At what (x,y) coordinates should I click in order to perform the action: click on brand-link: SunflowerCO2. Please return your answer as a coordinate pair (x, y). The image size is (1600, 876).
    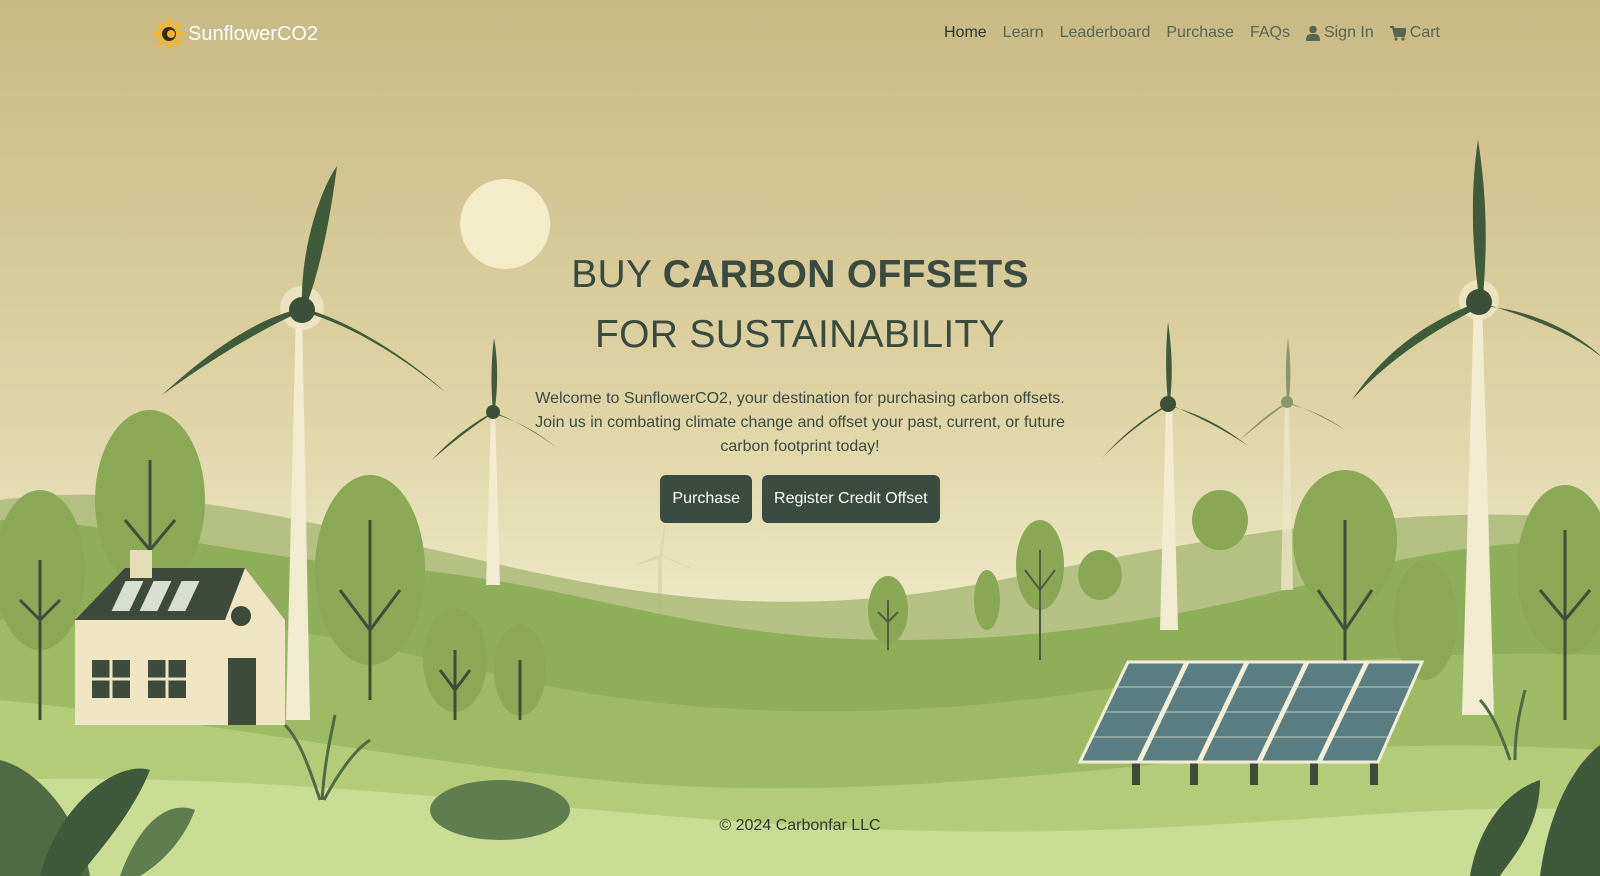
    Looking at the image, I should click on (236, 34).